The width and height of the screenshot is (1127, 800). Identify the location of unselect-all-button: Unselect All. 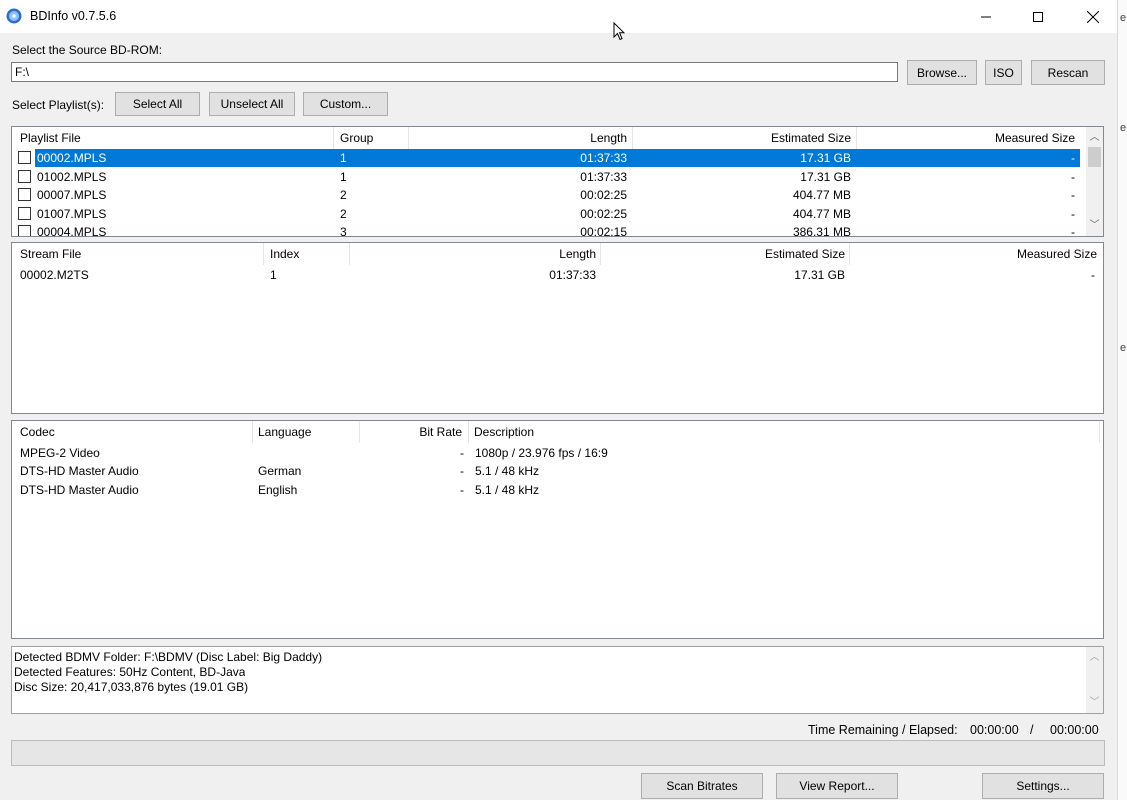
(252, 104).